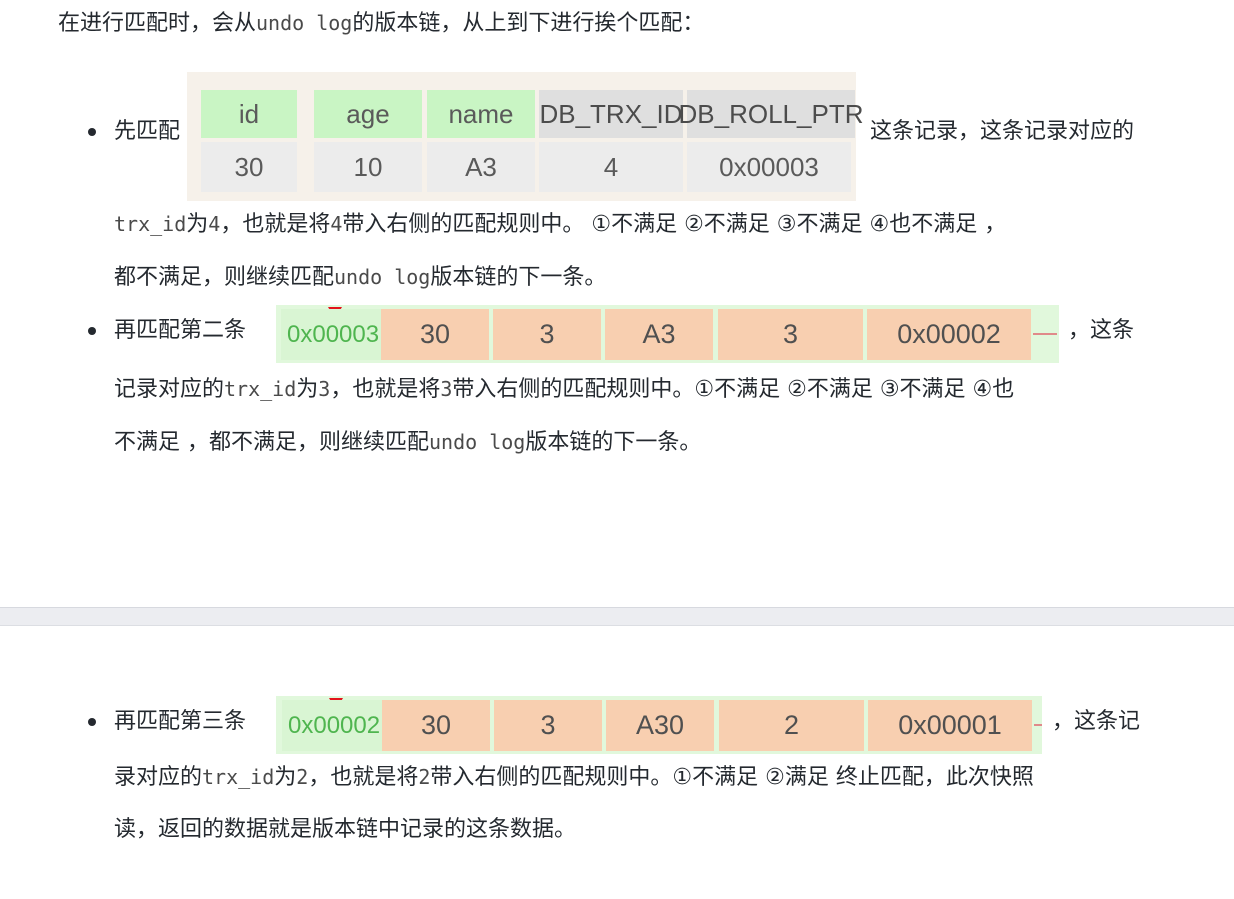 This screenshot has width=1234, height=899. What do you see at coordinates (617, 616) in the screenshot?
I see `page-divider` at bounding box center [617, 616].